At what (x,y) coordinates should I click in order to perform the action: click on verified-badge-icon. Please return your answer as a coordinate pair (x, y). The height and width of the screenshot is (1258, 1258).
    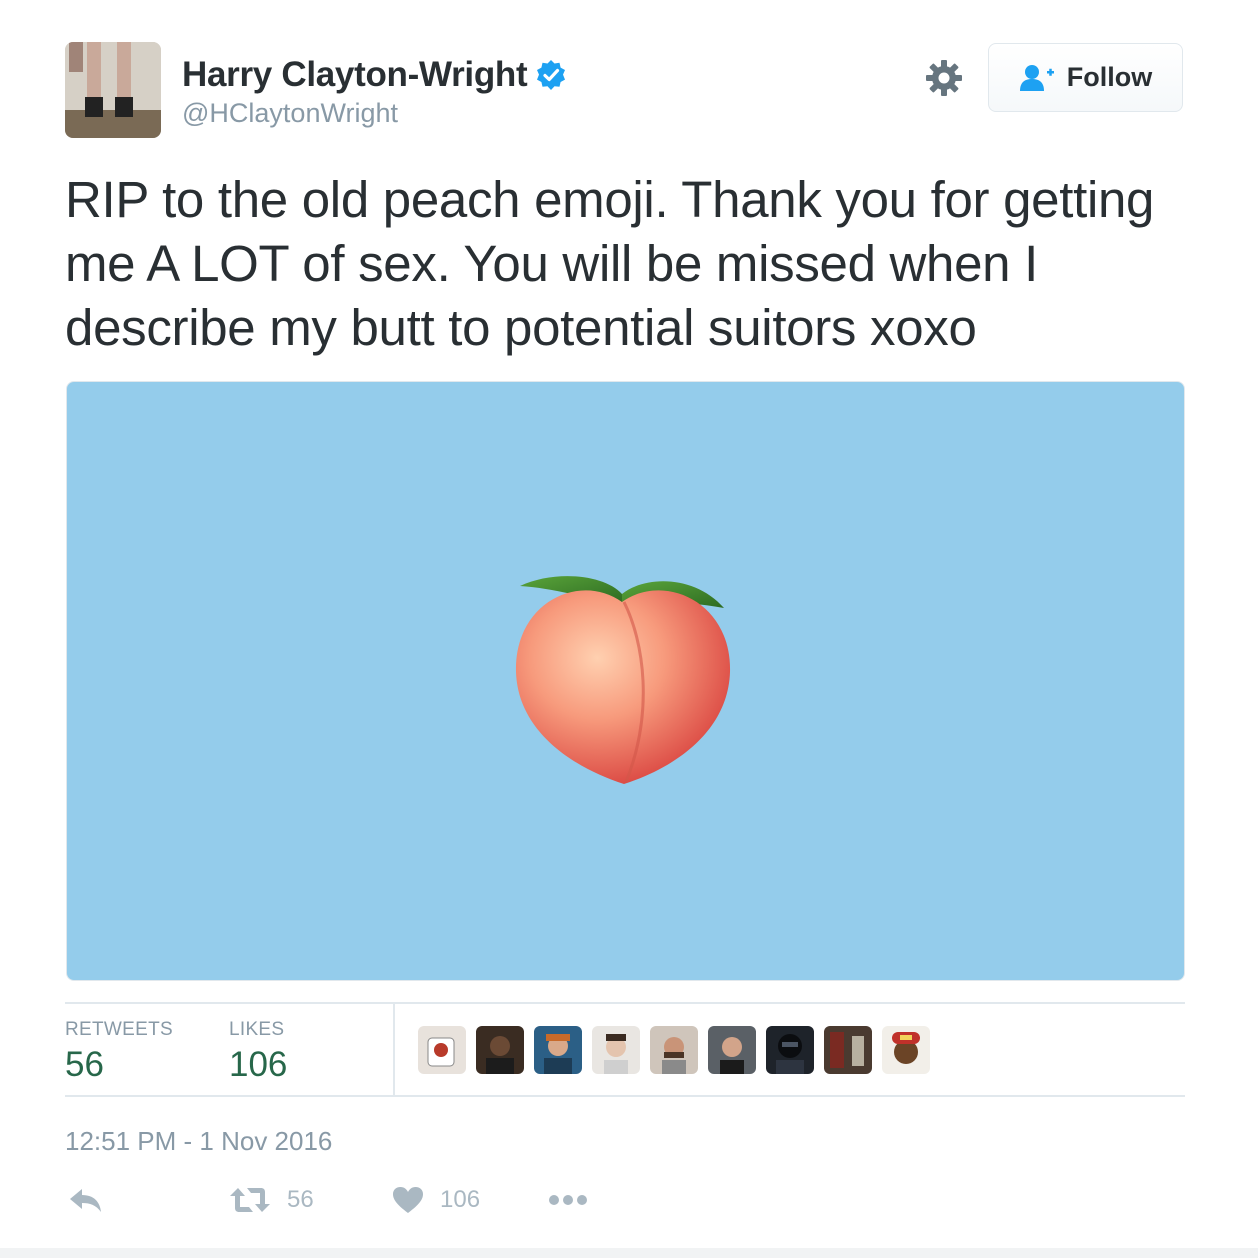
    Looking at the image, I should click on (551, 75).